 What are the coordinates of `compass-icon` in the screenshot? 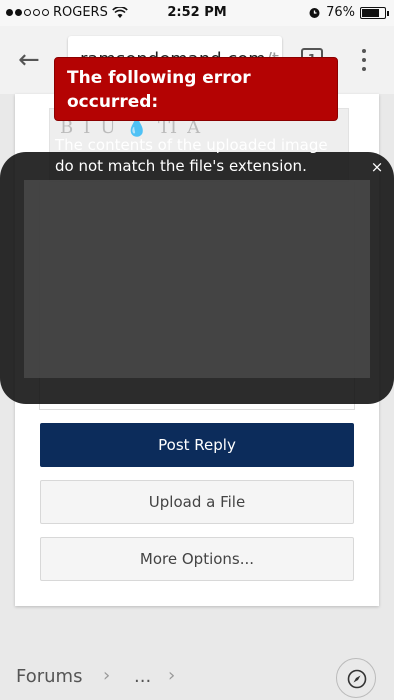 It's located at (357, 679).